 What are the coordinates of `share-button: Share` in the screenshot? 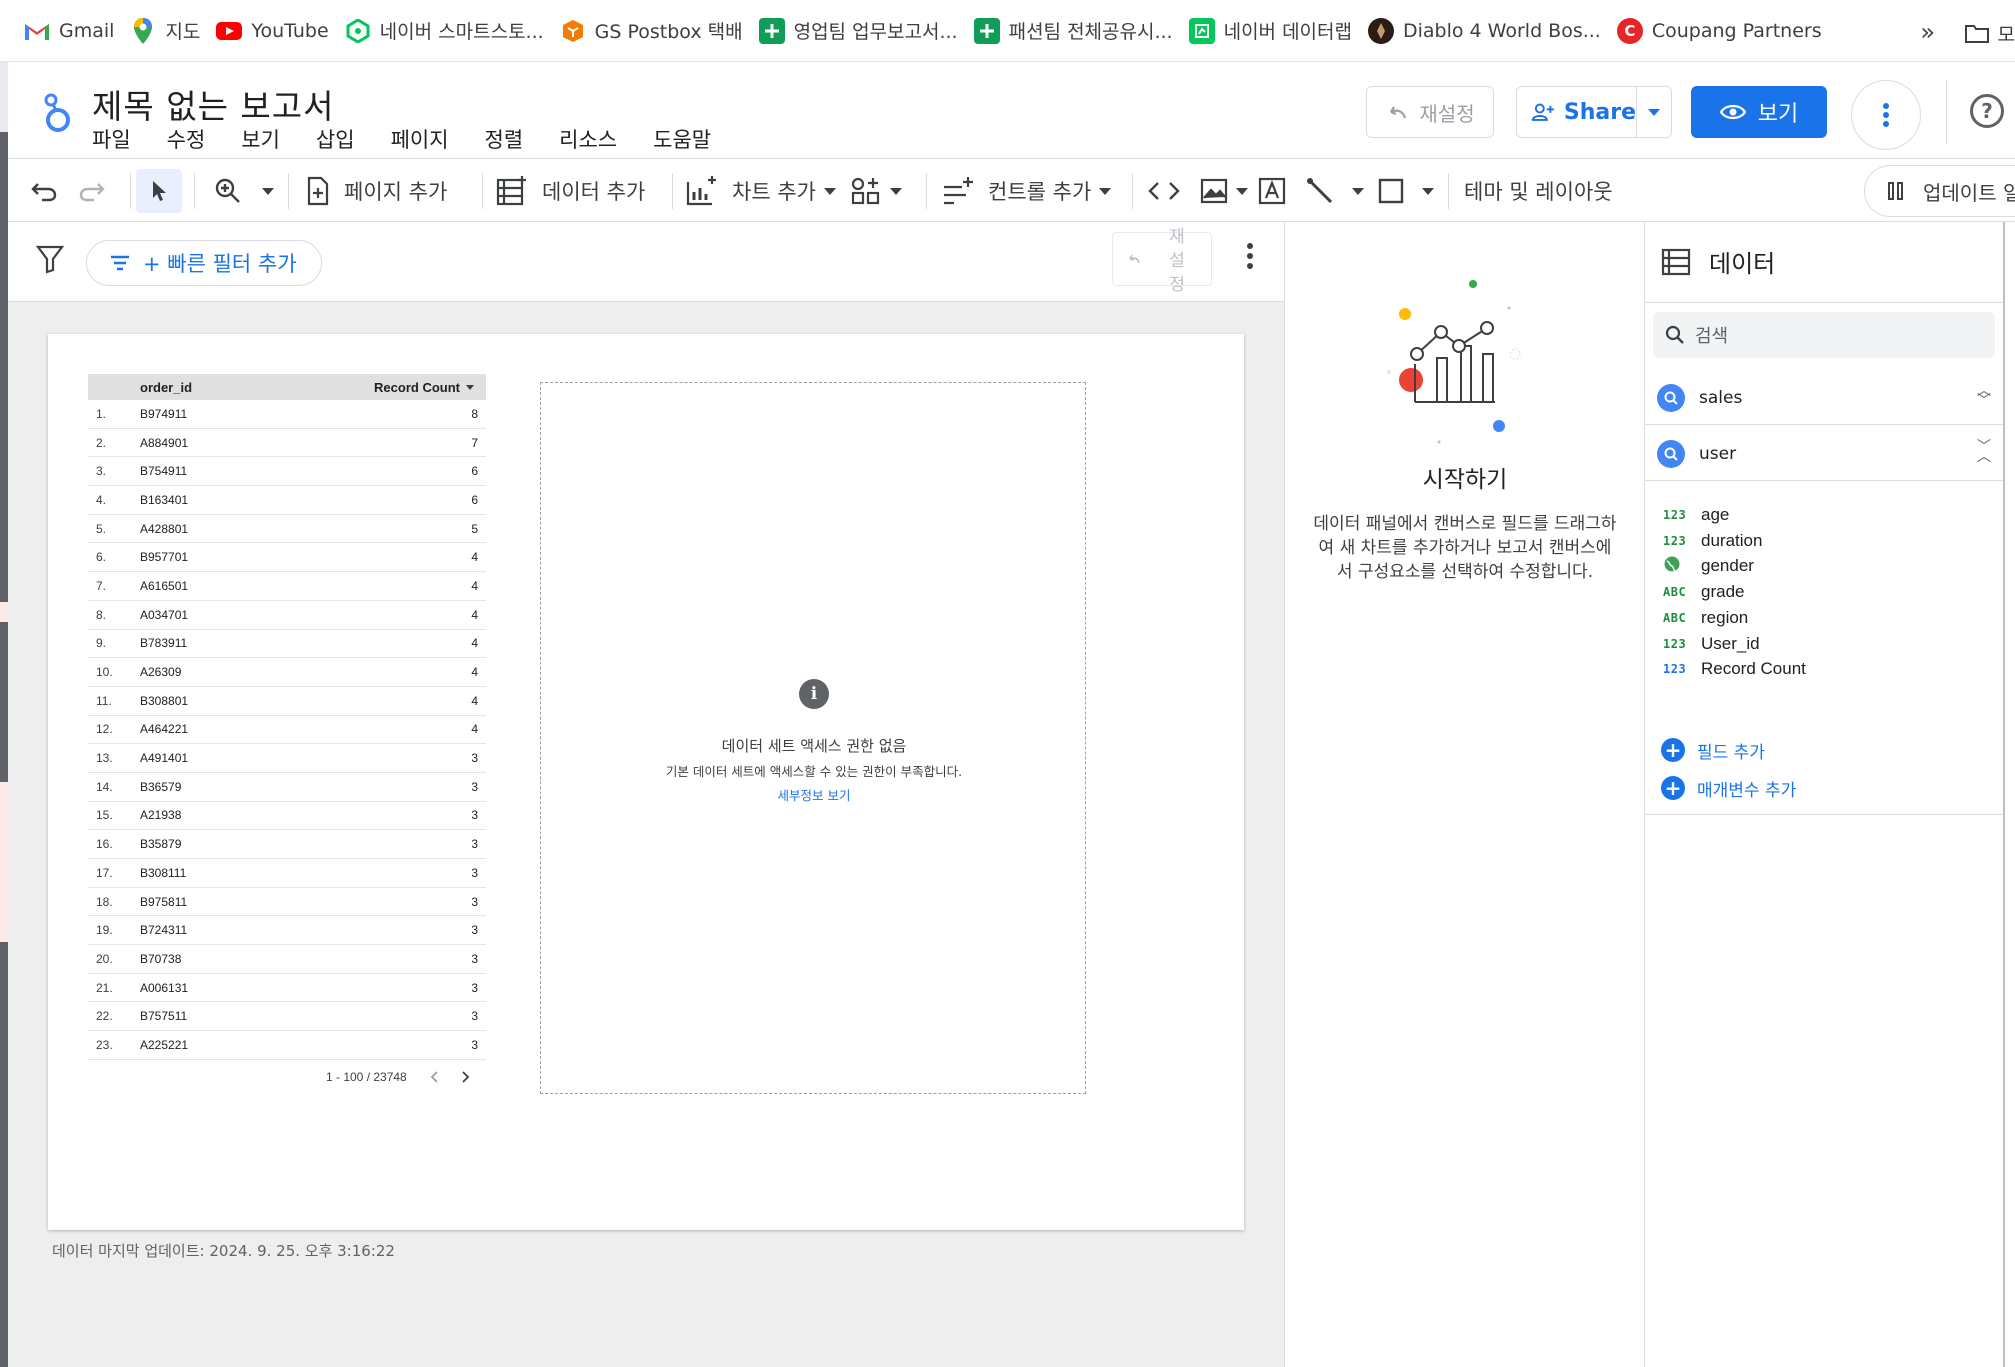 It's located at (1594, 112).